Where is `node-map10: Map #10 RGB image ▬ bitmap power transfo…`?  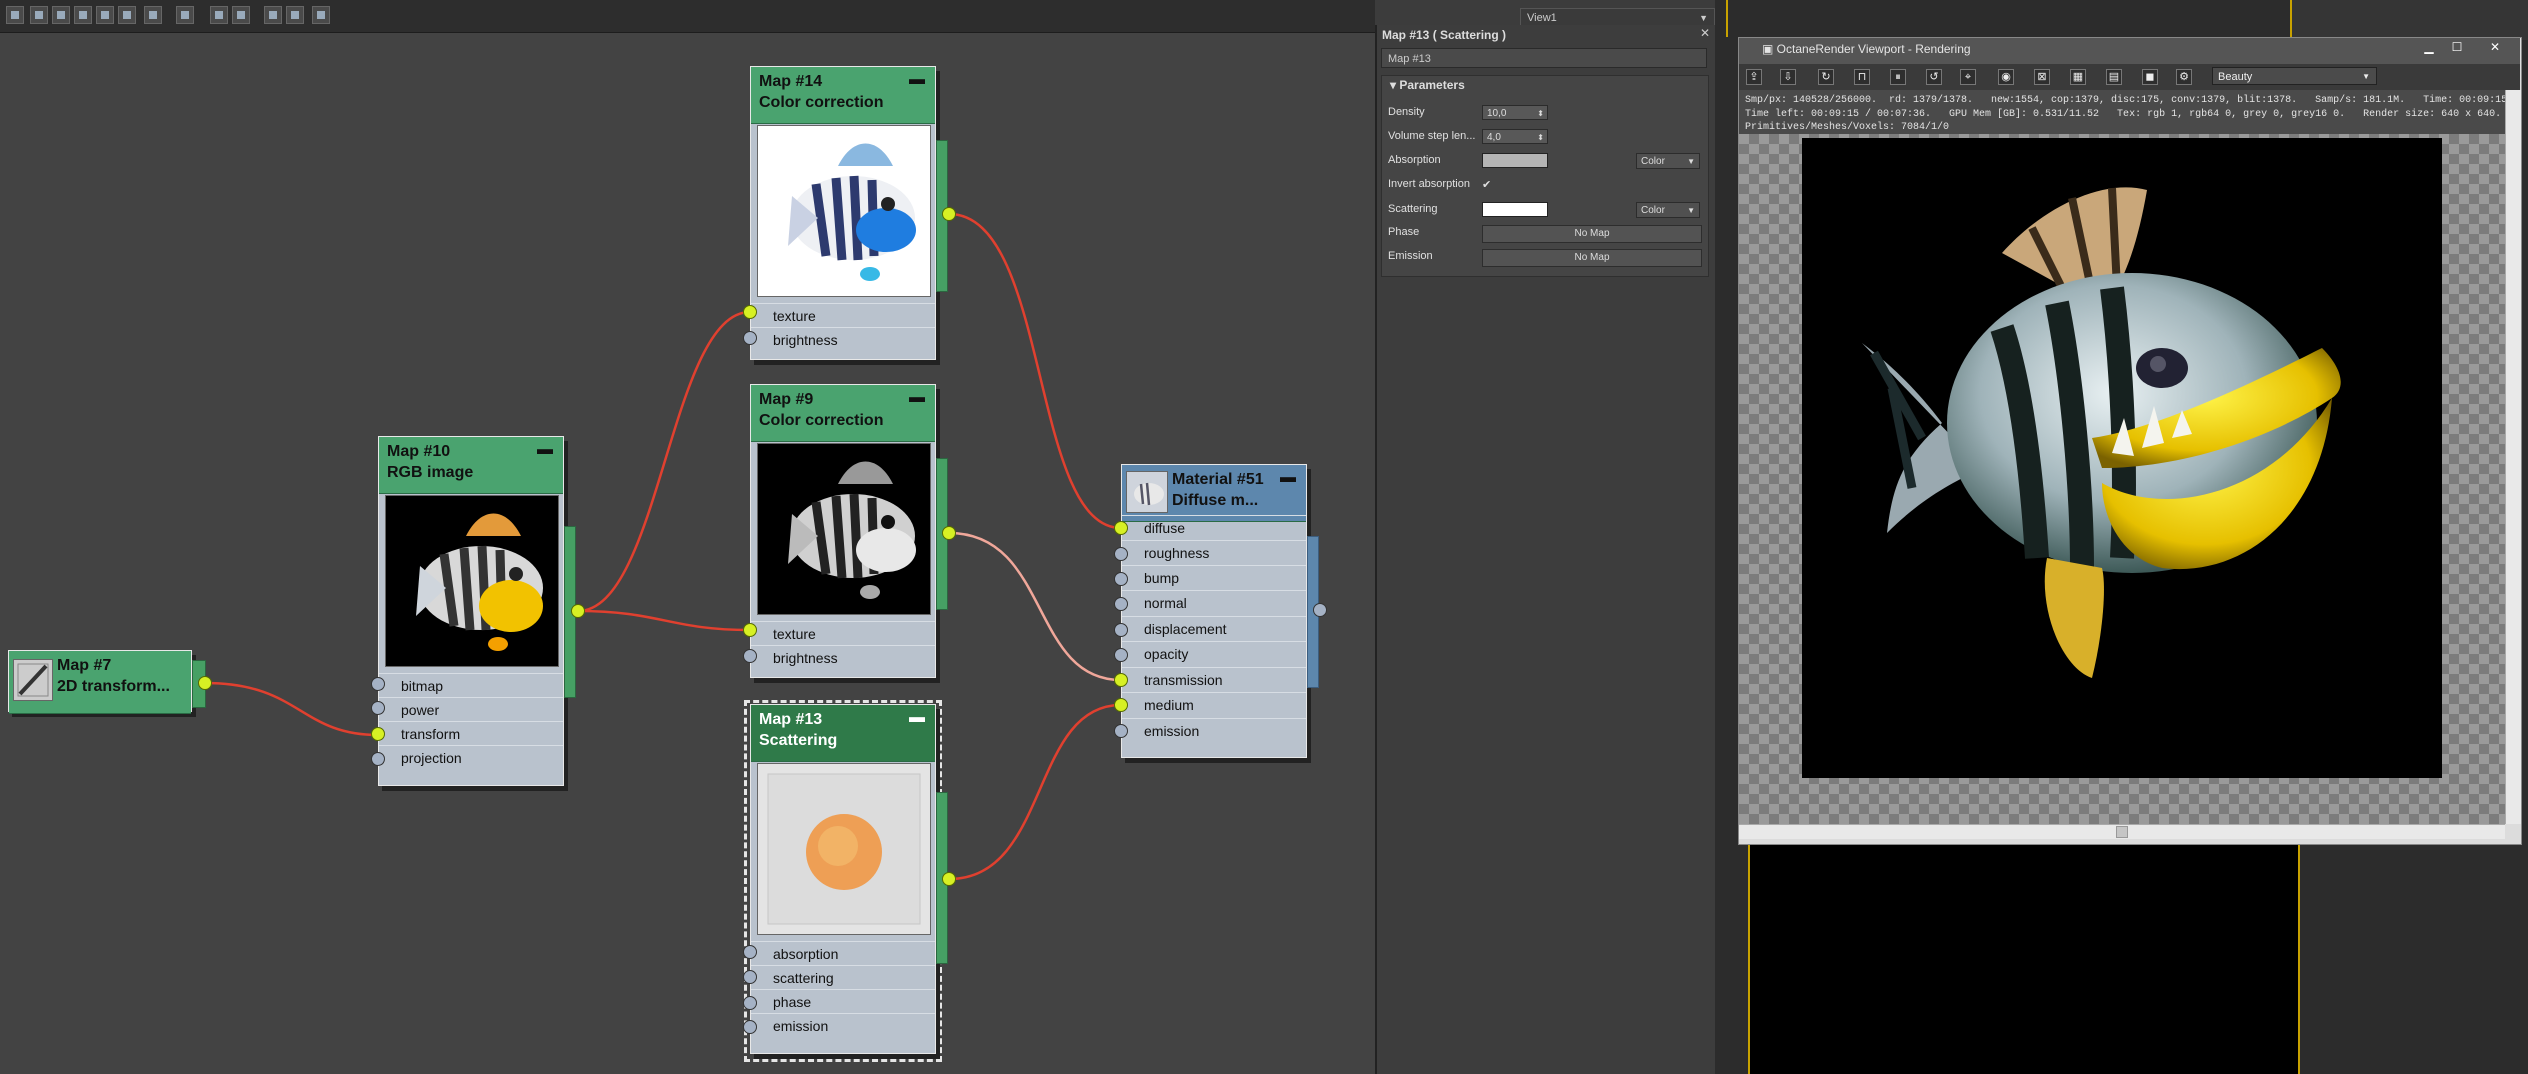 node-map10: Map #10 RGB image ▬ bitmap power transfo… is located at coordinates (471, 611).